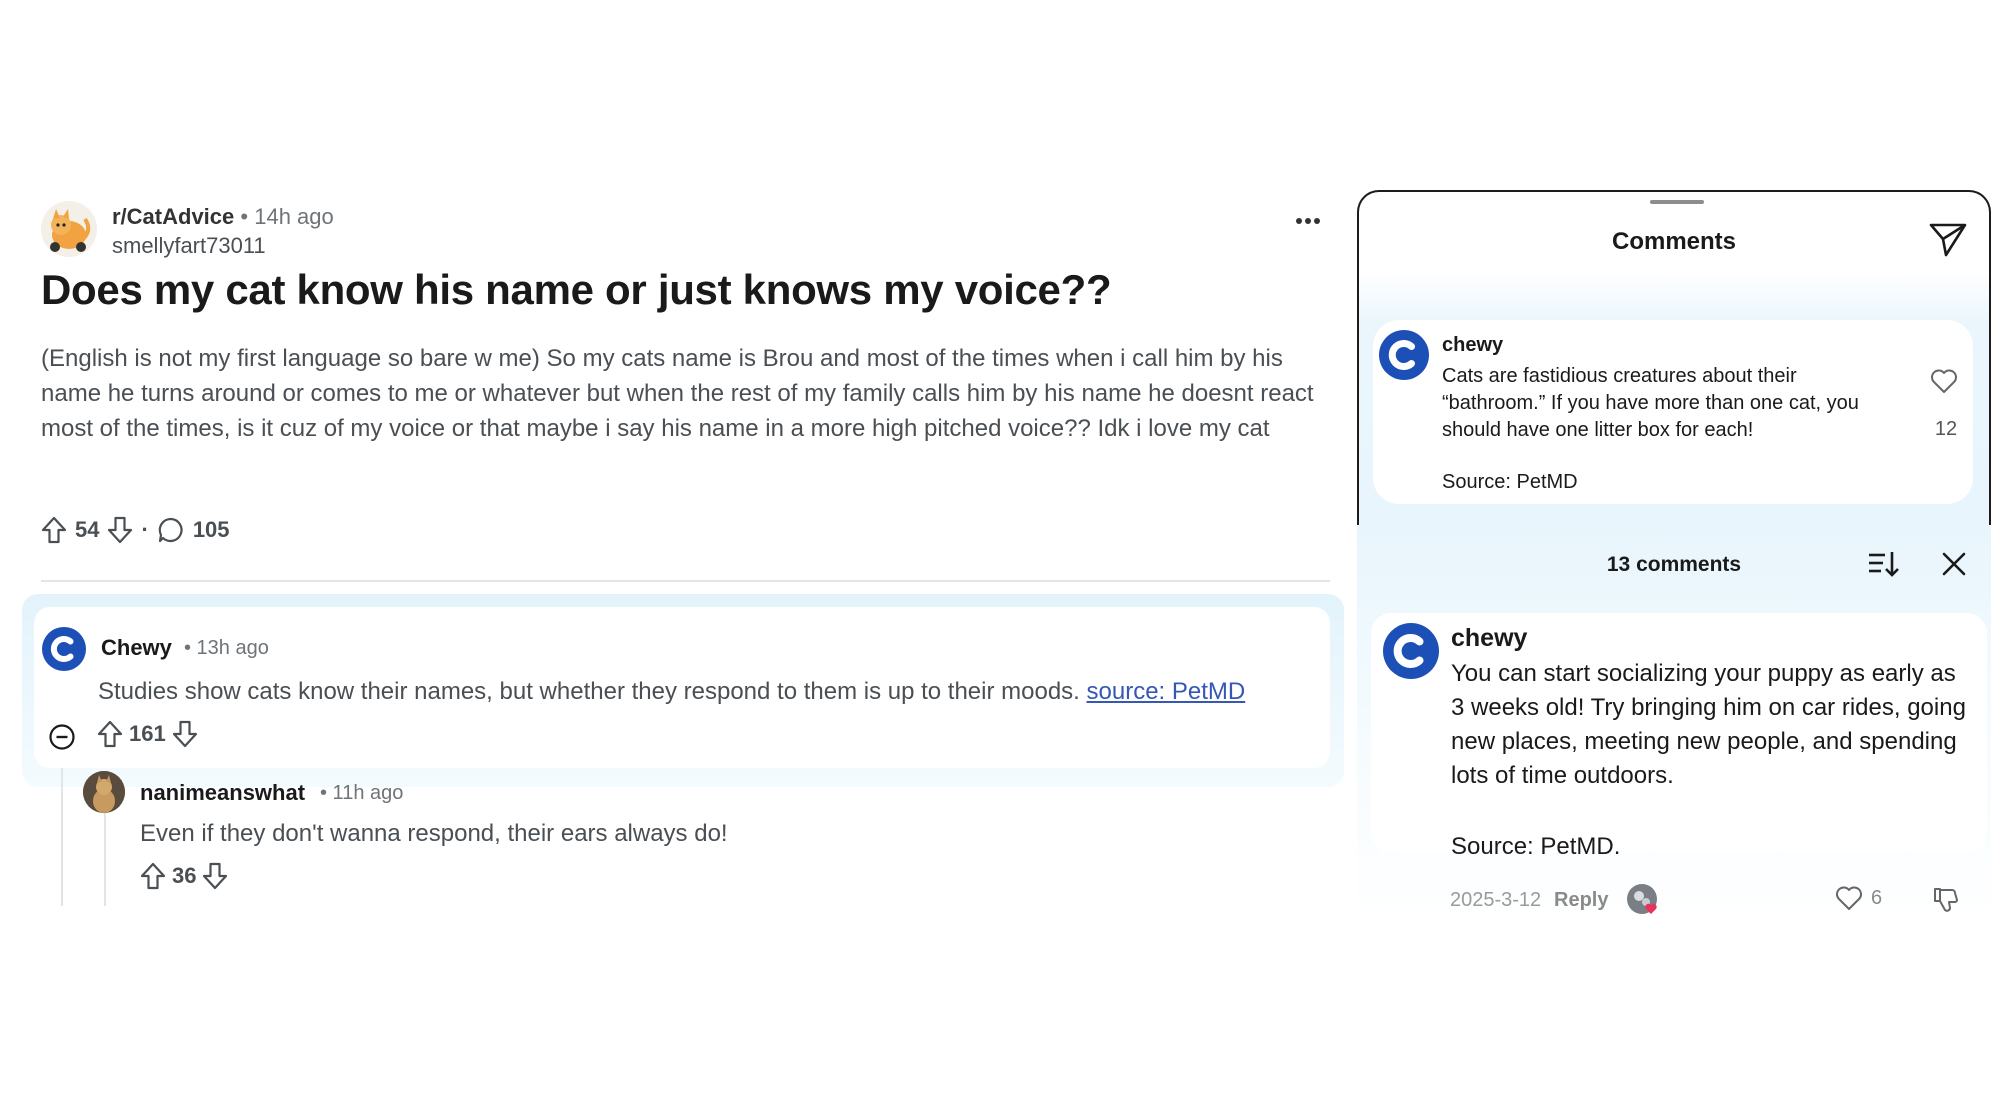 Image resolution: width=2000 pixels, height=1100 pixels. Describe the element at coordinates (1308, 221) in the screenshot. I see `more-options-icon` at that location.